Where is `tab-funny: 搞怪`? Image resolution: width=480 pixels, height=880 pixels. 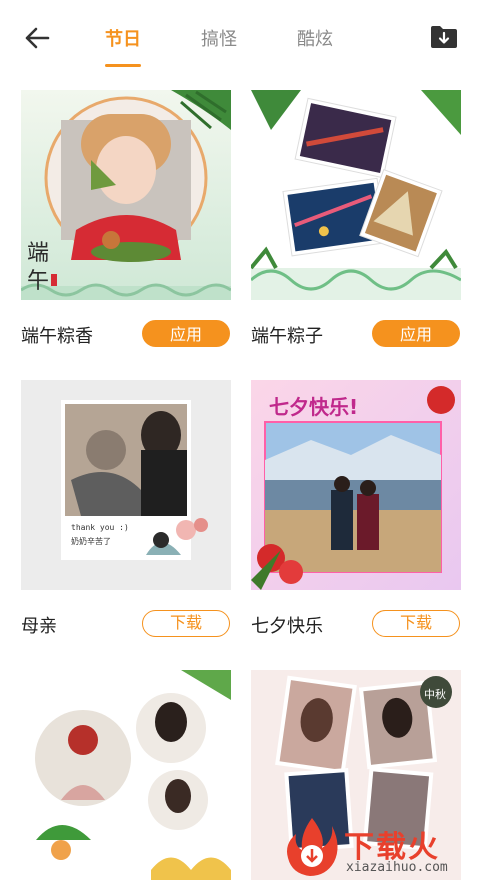
tab-funny: 搞怪 is located at coordinates (219, 38).